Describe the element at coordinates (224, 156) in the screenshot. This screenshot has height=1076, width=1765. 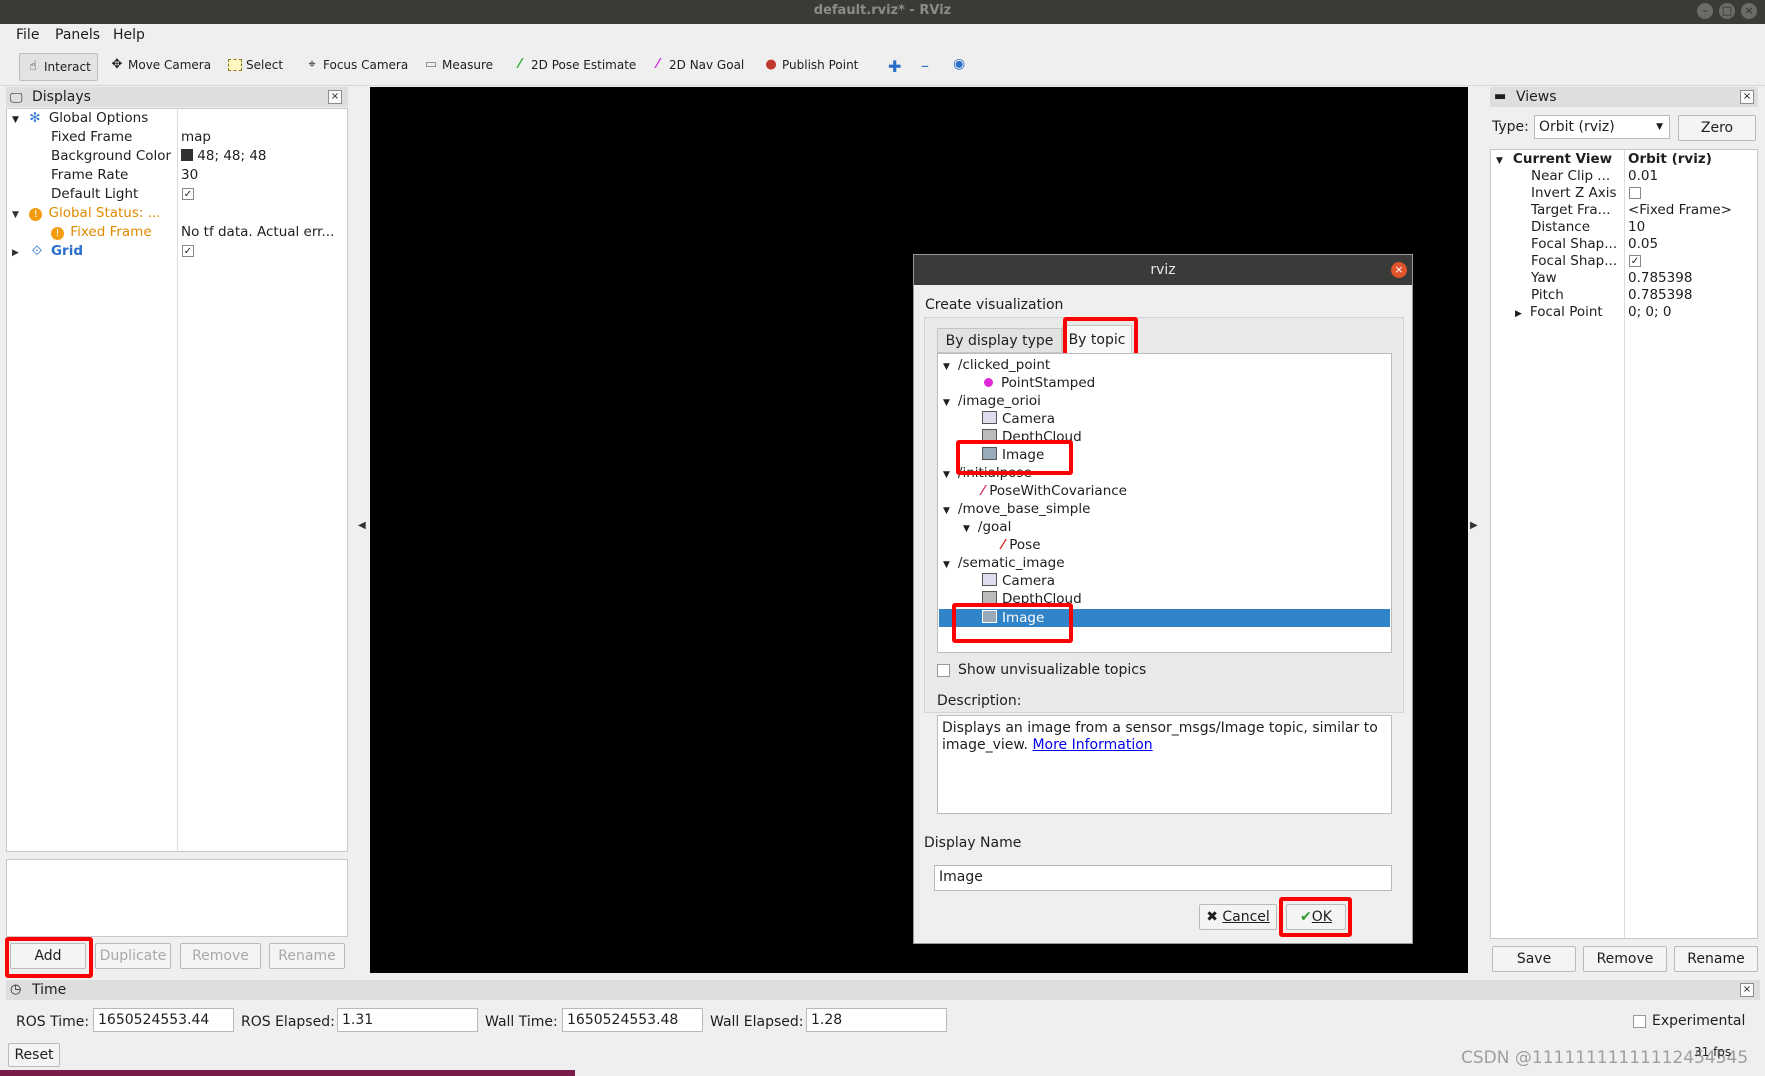
I see `background-color-value: 48; 48; 48` at that location.